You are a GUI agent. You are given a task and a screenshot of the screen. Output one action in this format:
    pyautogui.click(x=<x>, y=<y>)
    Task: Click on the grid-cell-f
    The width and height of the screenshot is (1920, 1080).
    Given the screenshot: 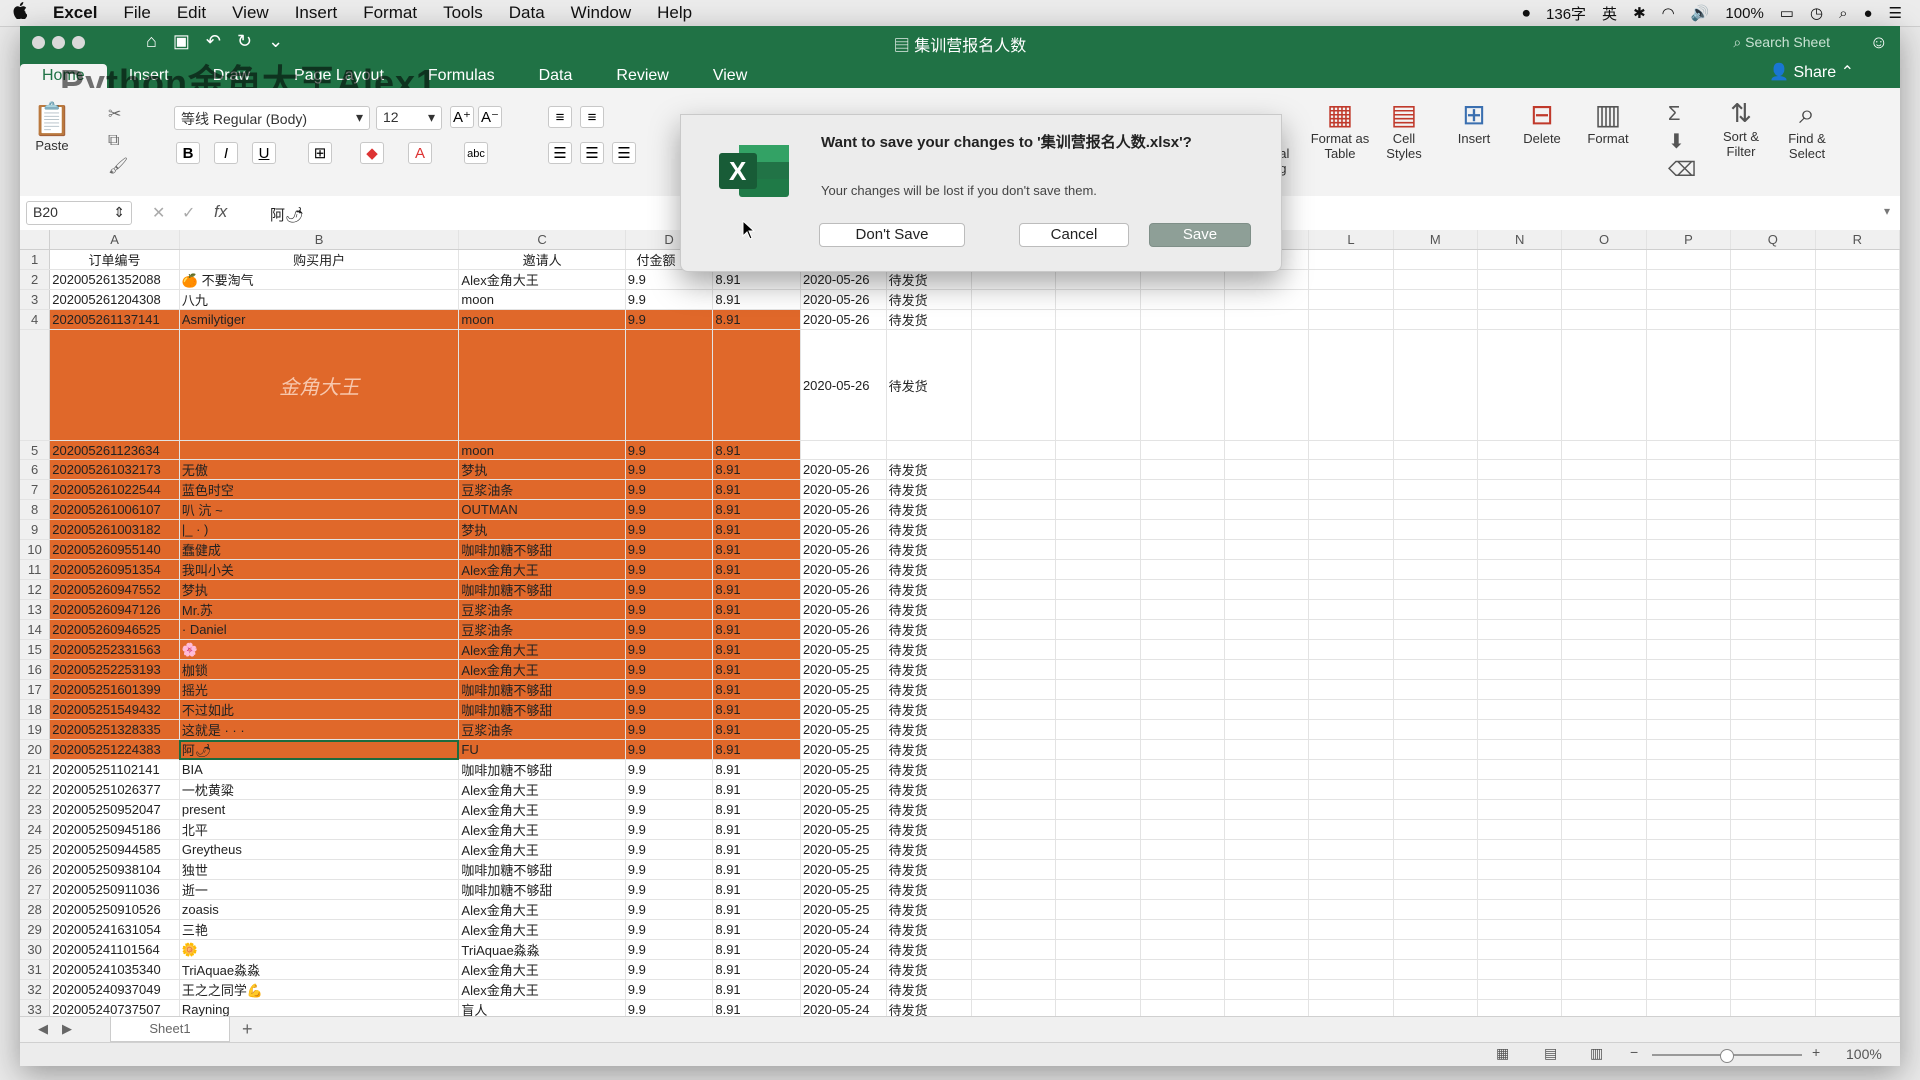 What is the action you would take?
    pyautogui.click(x=843, y=450)
    